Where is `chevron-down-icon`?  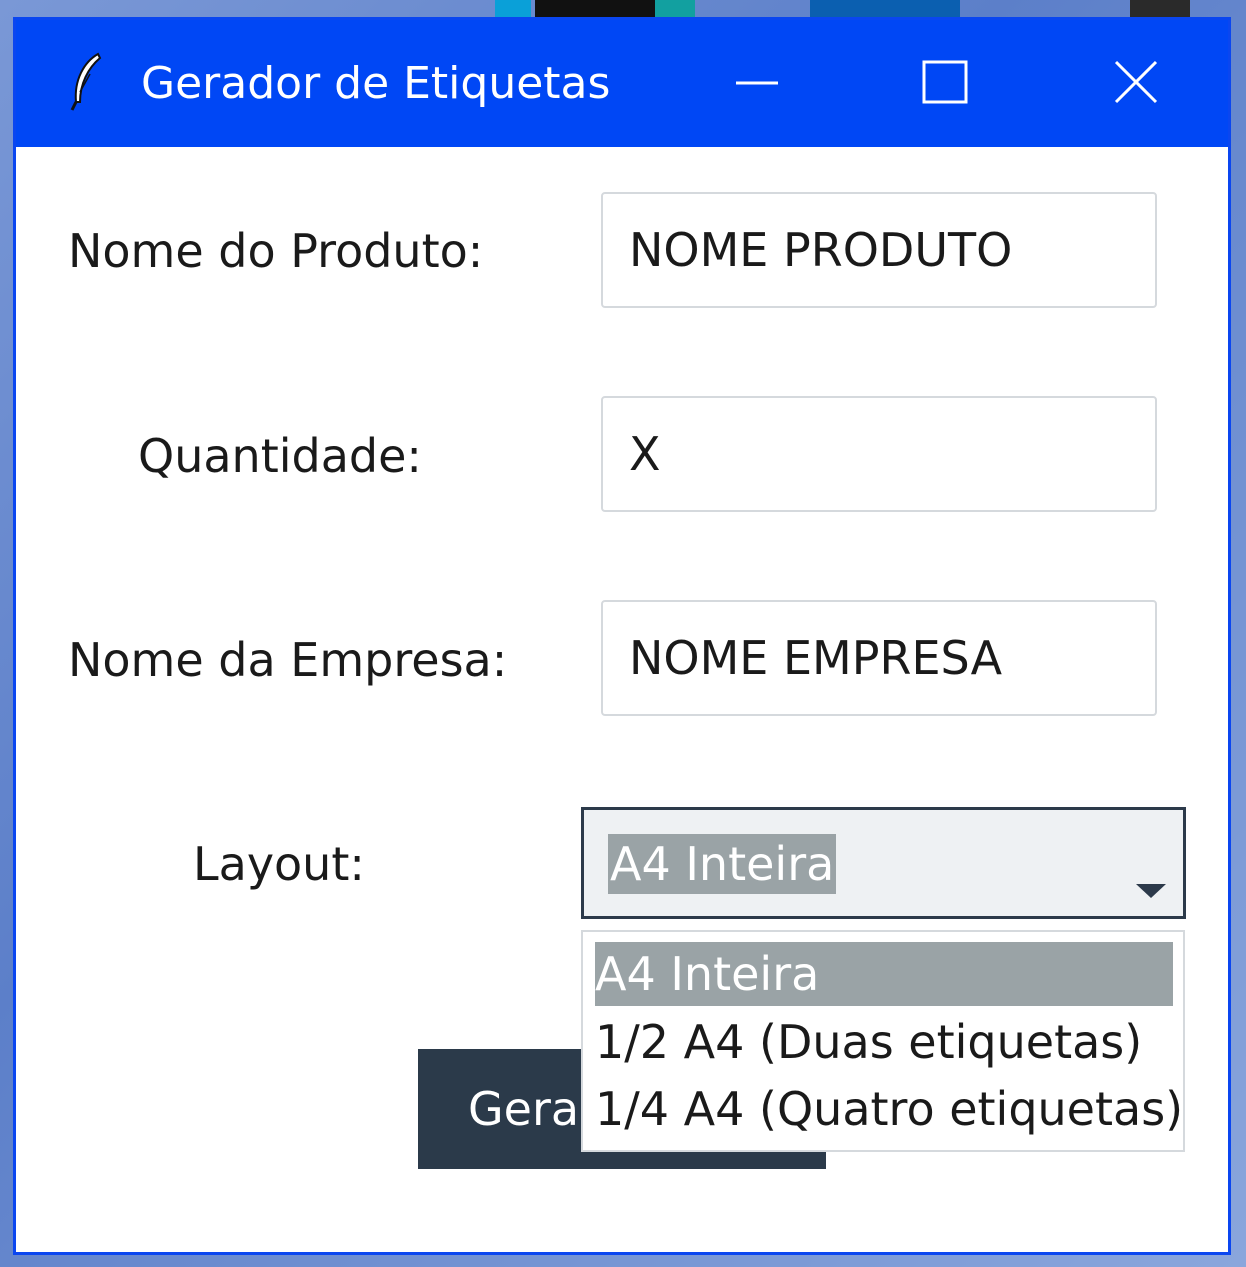 chevron-down-icon is located at coordinates (1151, 891).